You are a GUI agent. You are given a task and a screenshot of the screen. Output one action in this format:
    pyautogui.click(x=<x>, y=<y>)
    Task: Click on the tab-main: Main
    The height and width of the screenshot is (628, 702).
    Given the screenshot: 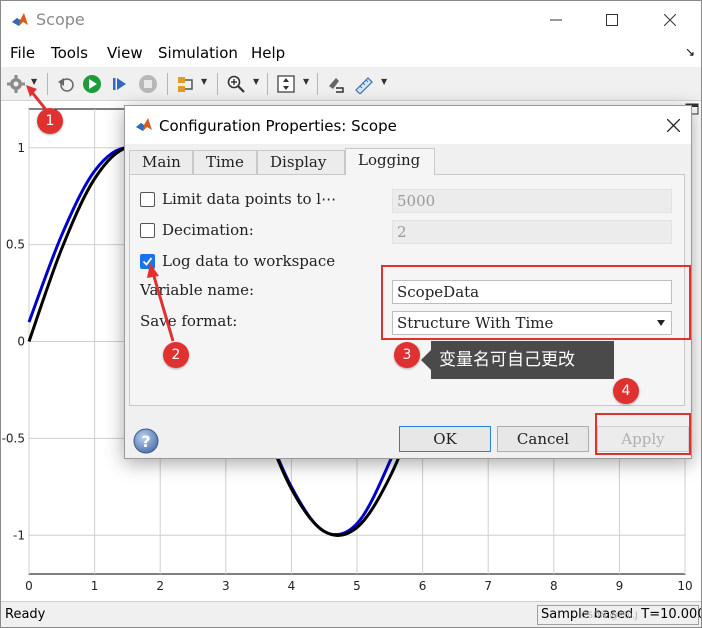 What is the action you would take?
    pyautogui.click(x=161, y=162)
    